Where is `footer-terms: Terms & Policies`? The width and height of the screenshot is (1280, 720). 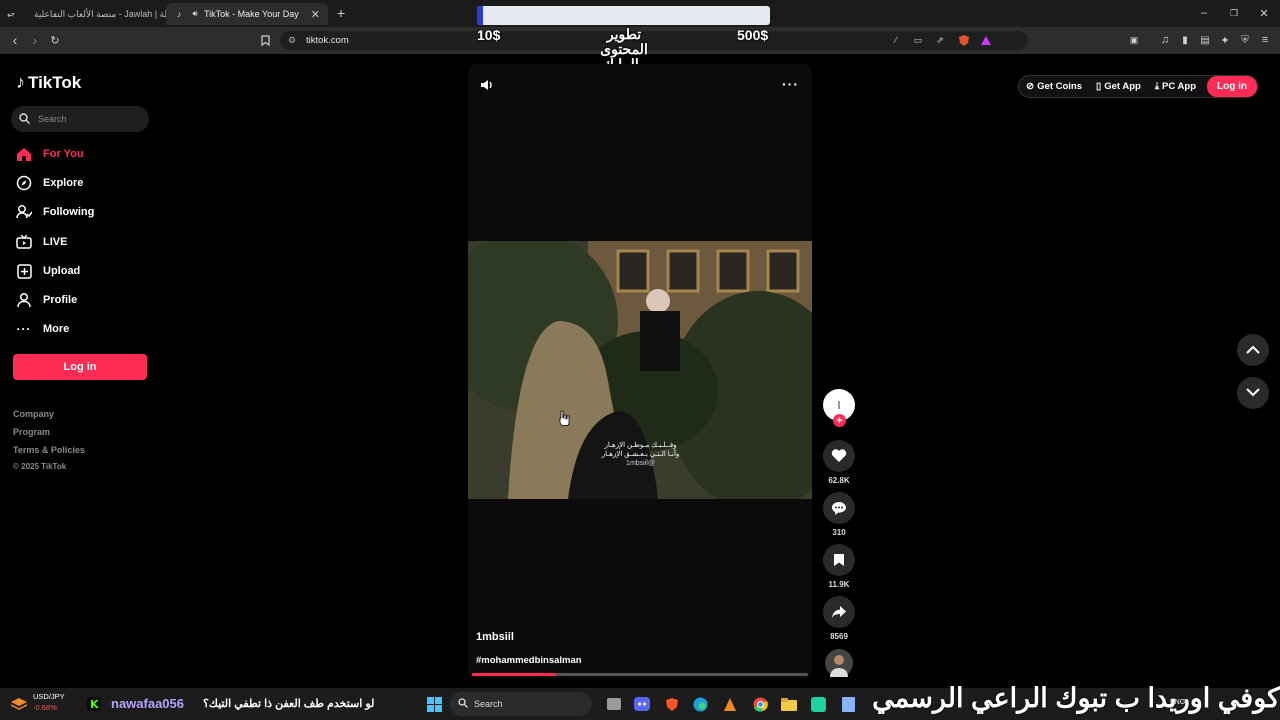
footer-terms: Terms & Policies is located at coordinates (49, 450).